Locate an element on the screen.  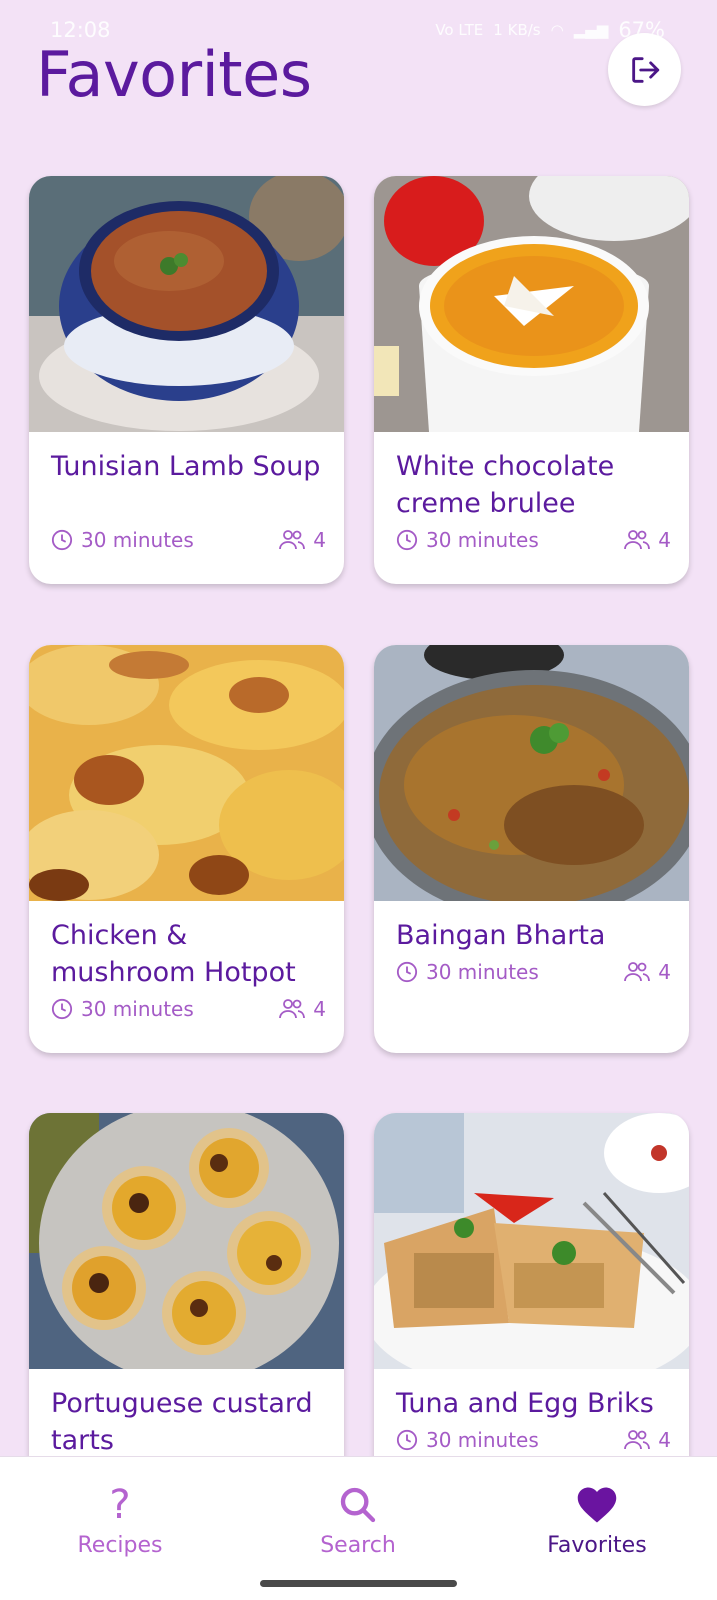
search-icon is located at coordinates (358, 1505).